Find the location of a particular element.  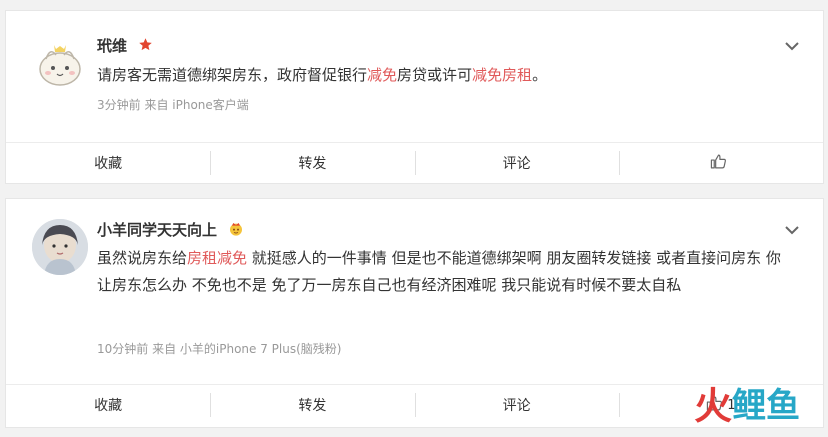

username: 玳维 is located at coordinates (125, 45).